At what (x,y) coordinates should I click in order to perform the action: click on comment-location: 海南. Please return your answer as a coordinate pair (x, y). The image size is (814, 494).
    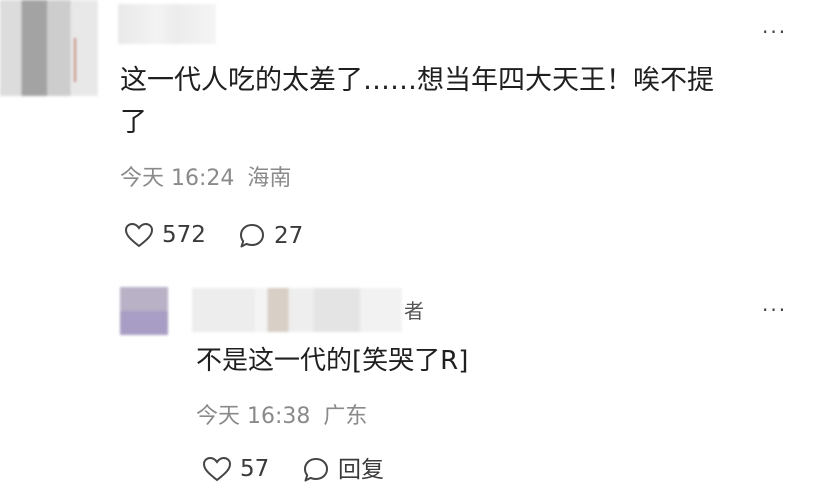
    Looking at the image, I should click on (269, 178).